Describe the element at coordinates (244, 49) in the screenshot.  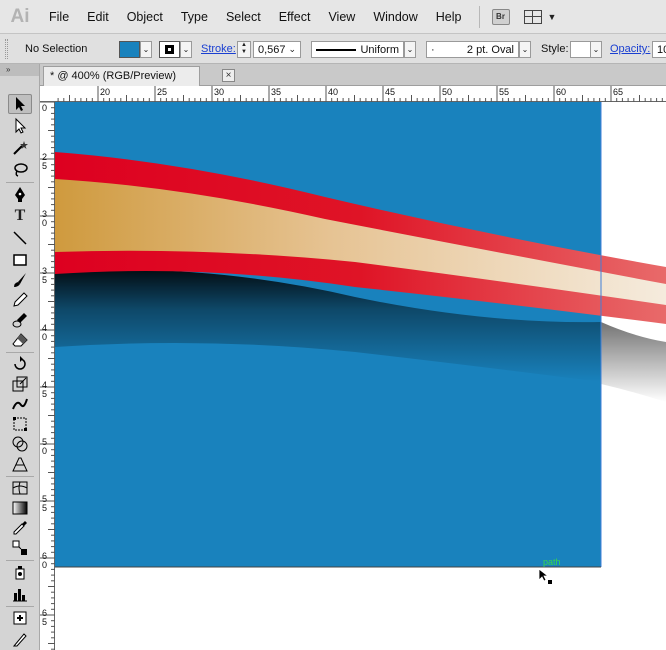
I see `stroke-spinner: ▲ ▼` at that location.